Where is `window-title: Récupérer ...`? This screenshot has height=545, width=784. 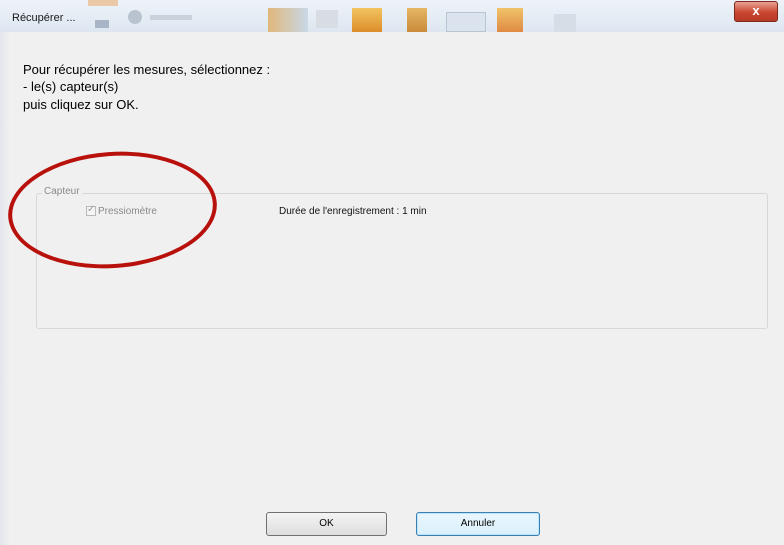
window-title: Récupérer ... is located at coordinates (44, 18).